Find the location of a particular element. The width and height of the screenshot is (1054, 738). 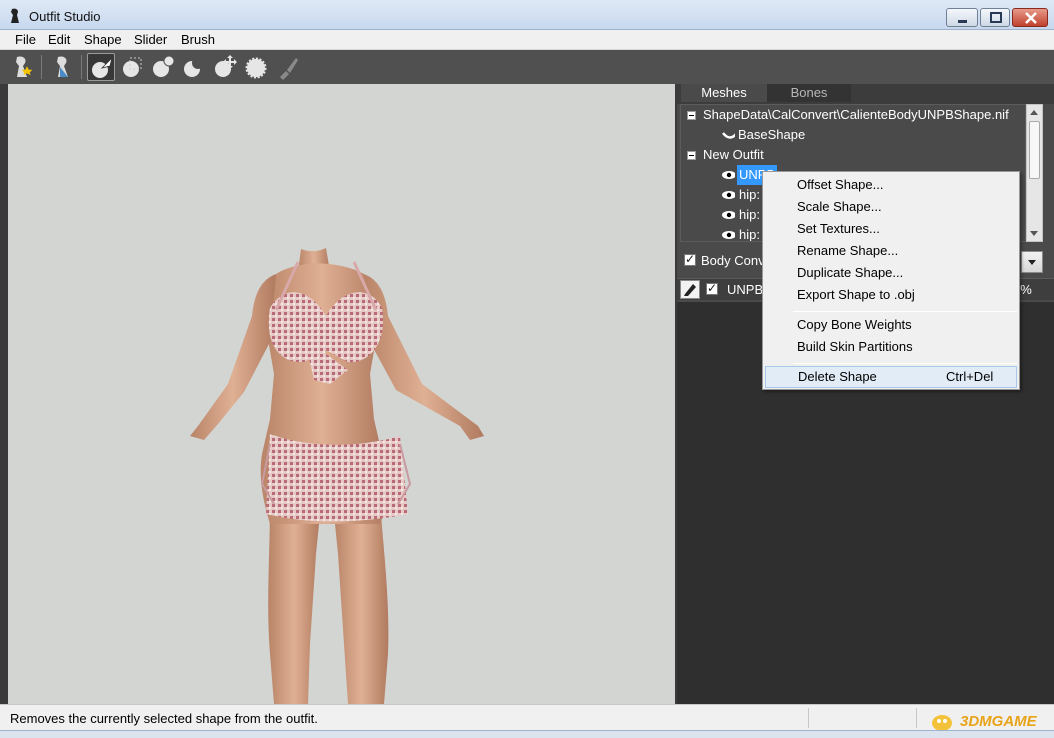

minimize-button is located at coordinates (962, 17).